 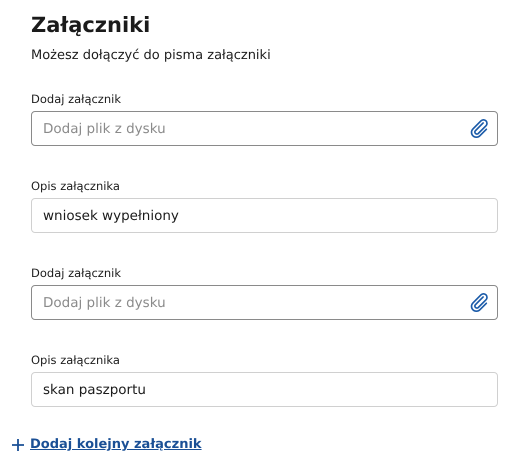 I want to click on section-title: Załączniki, so click(x=91, y=25).